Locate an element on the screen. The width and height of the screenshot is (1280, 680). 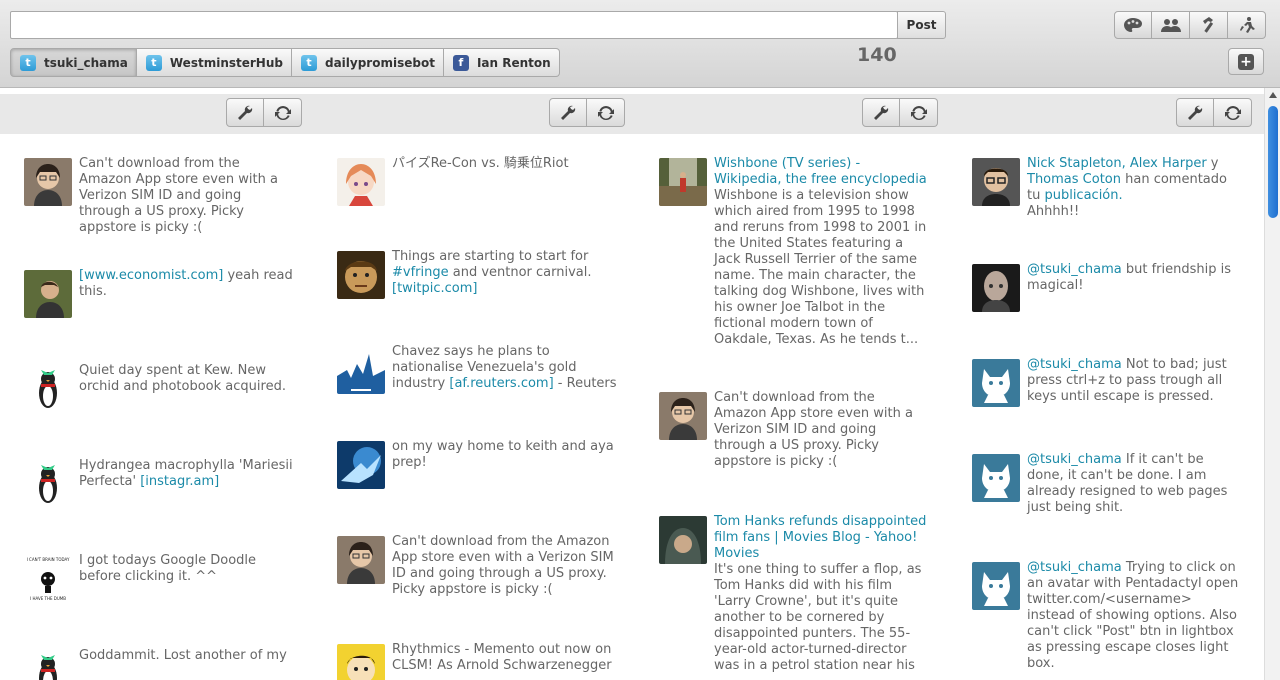
plus-icon: + is located at coordinates (1246, 61).